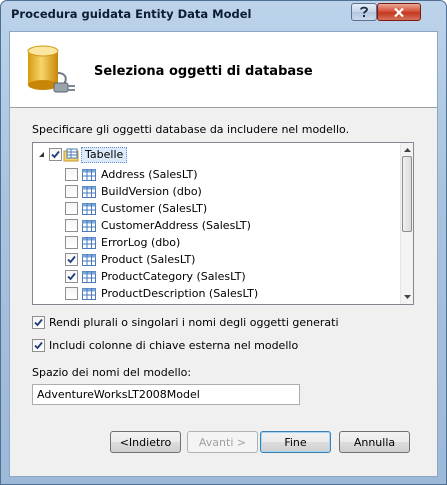  I want to click on database-plug-icon, so click(51, 69).